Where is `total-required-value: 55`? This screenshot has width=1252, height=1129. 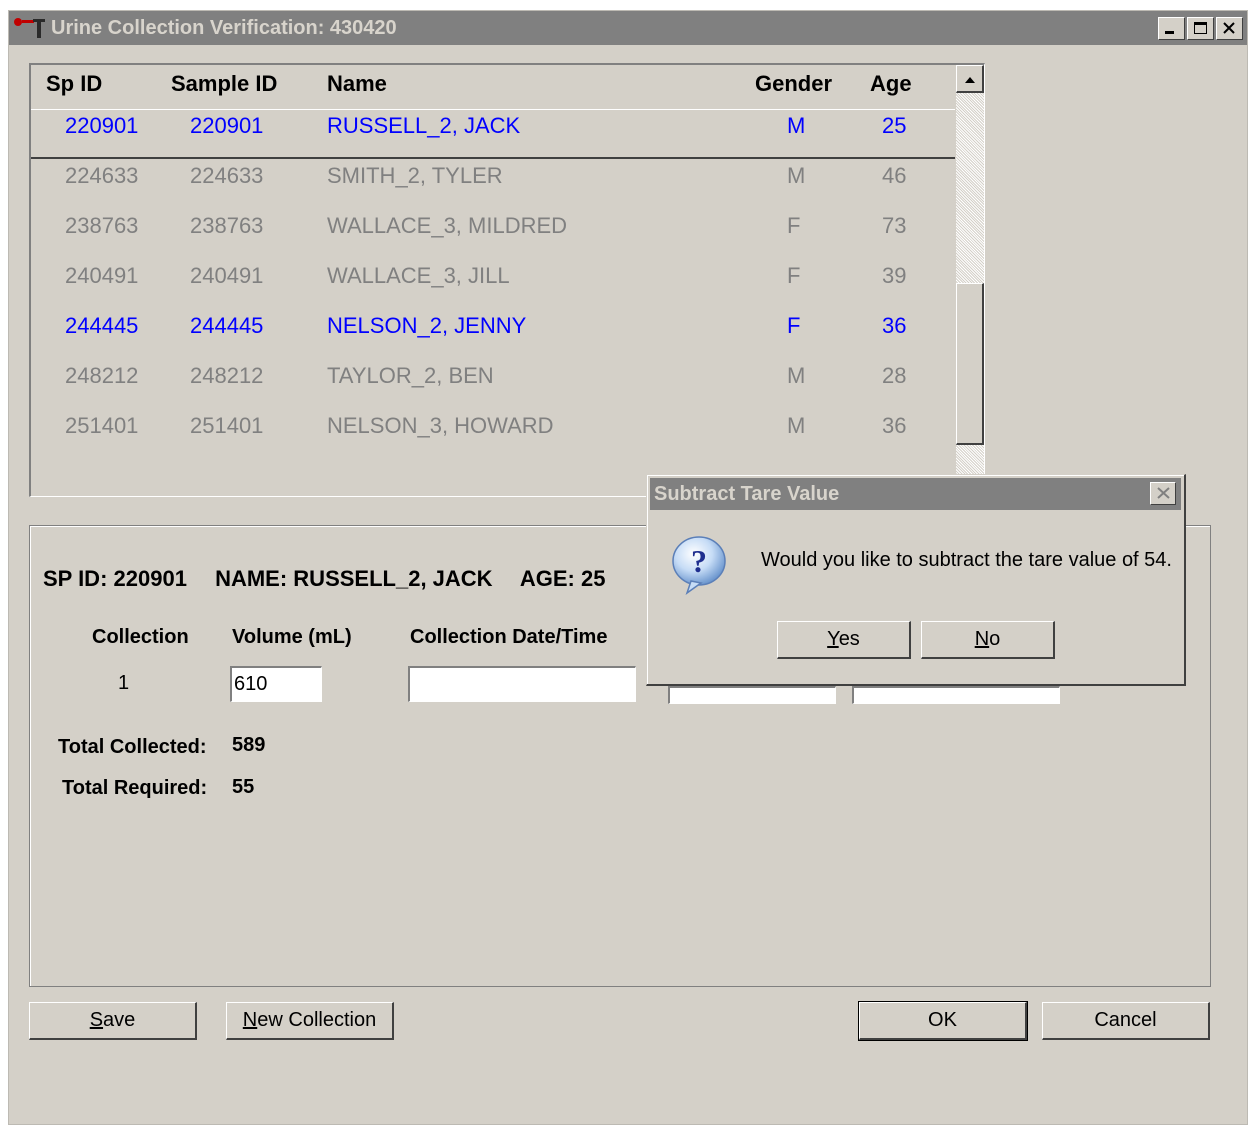
total-required-value: 55 is located at coordinates (243, 787).